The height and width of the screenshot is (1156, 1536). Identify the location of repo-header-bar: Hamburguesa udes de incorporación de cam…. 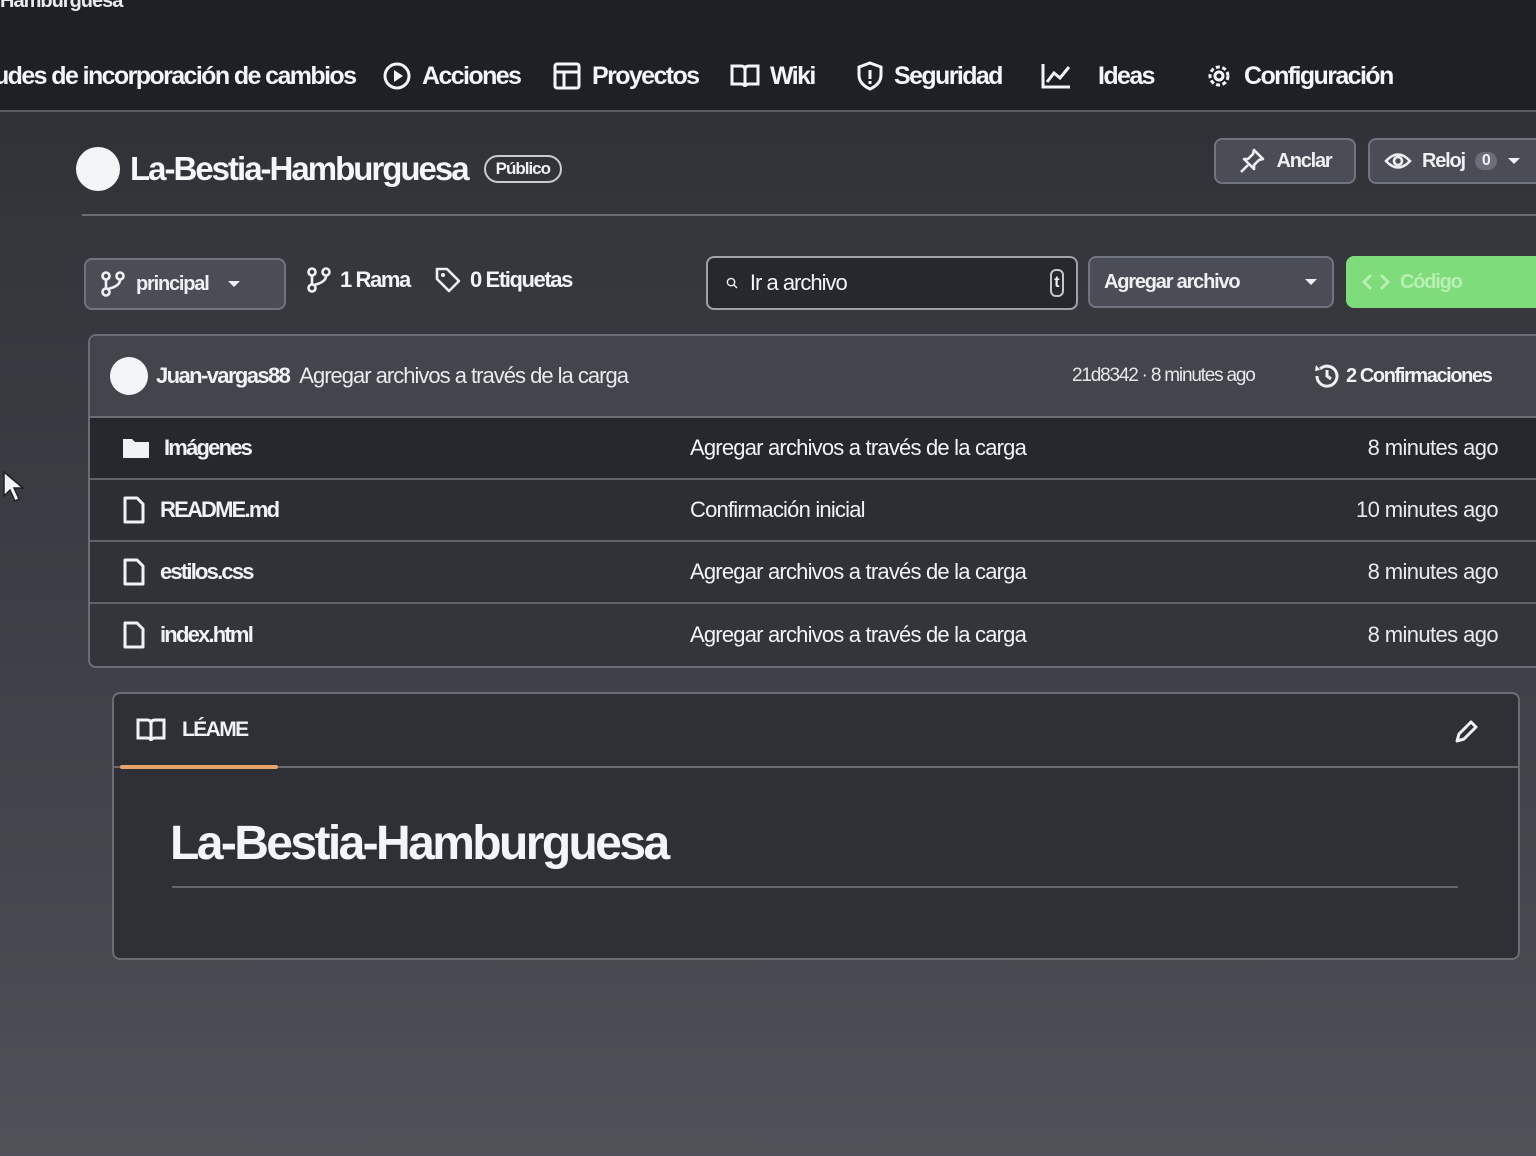
(768, 56).